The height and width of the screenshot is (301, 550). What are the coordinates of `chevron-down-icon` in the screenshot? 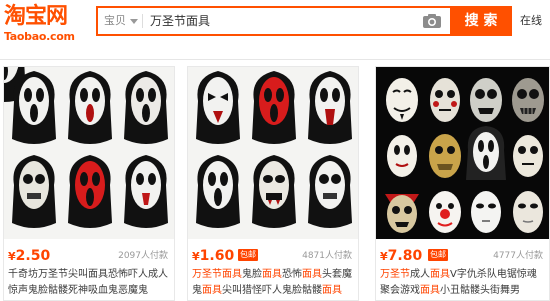 It's located at (134, 21).